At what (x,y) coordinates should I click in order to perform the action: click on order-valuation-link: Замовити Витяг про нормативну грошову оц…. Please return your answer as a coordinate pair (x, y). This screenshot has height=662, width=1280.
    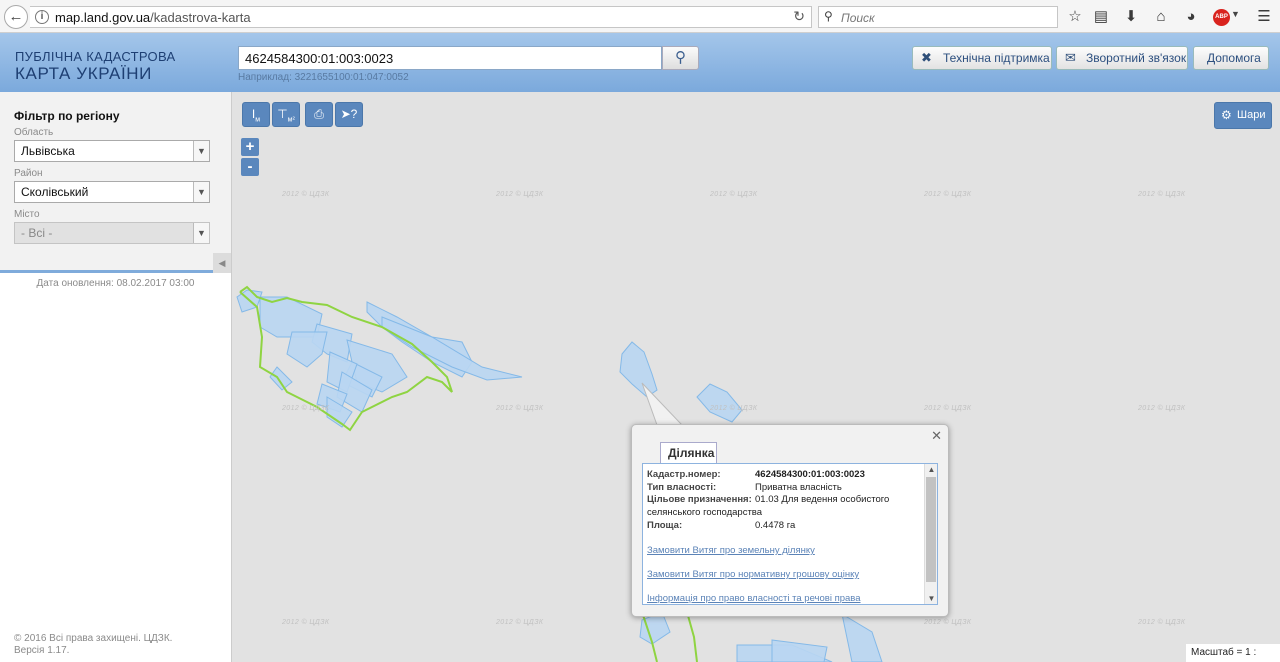
    Looking at the image, I should click on (753, 574).